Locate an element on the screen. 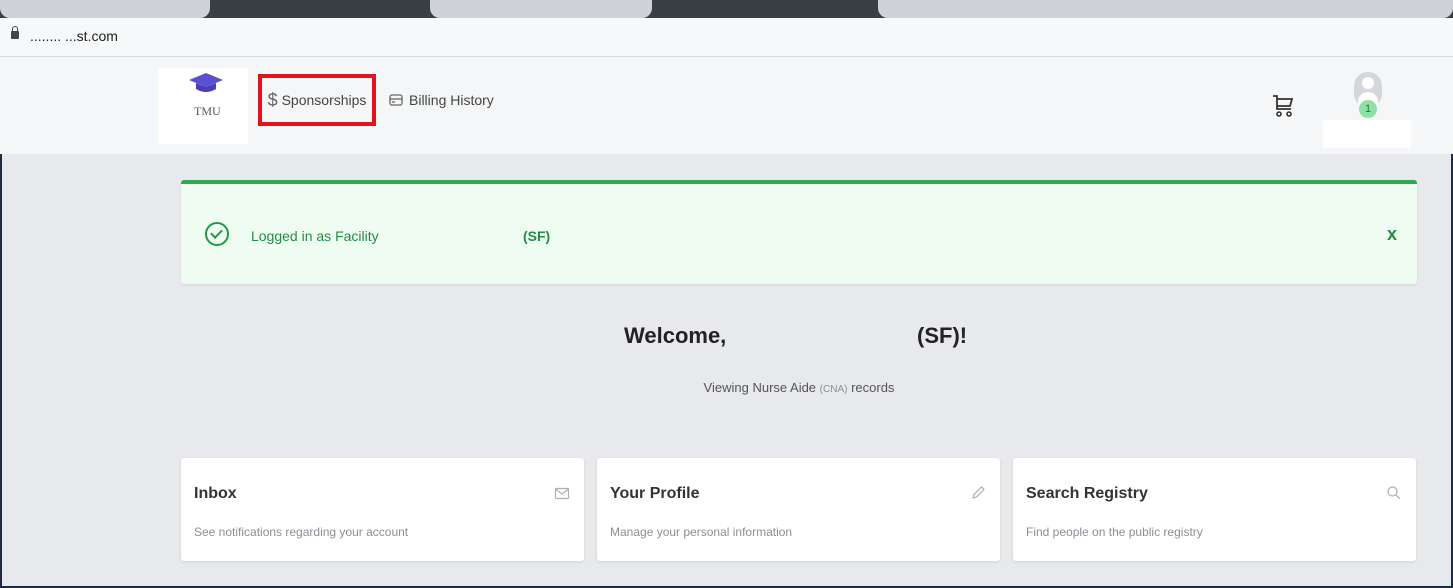  nav-sponsorships-label: Sponsorships is located at coordinates (324, 100).